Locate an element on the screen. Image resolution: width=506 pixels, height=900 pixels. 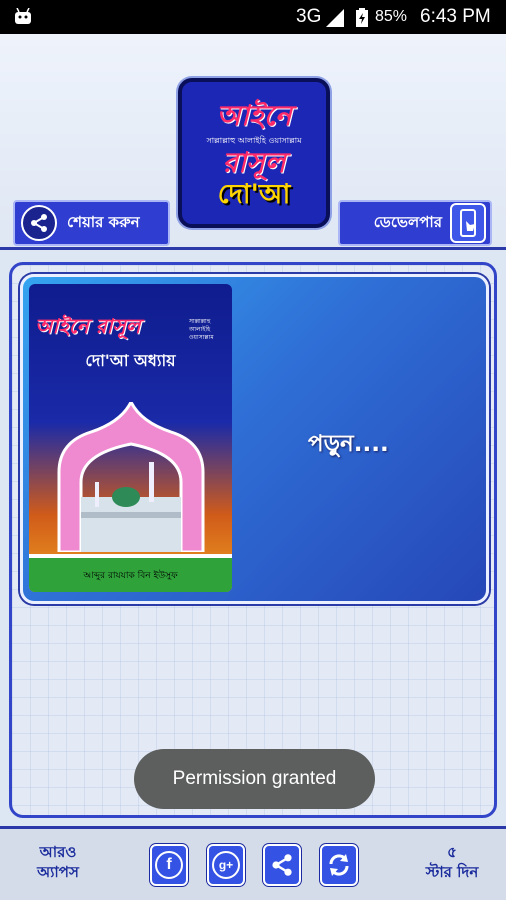
refresh-button is located at coordinates (339, 865).